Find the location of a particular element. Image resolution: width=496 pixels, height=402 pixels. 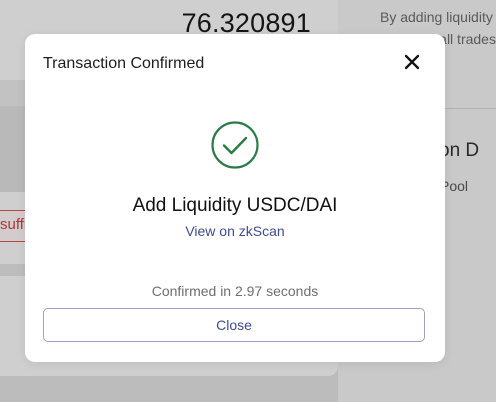

close-icon is located at coordinates (412, 62).